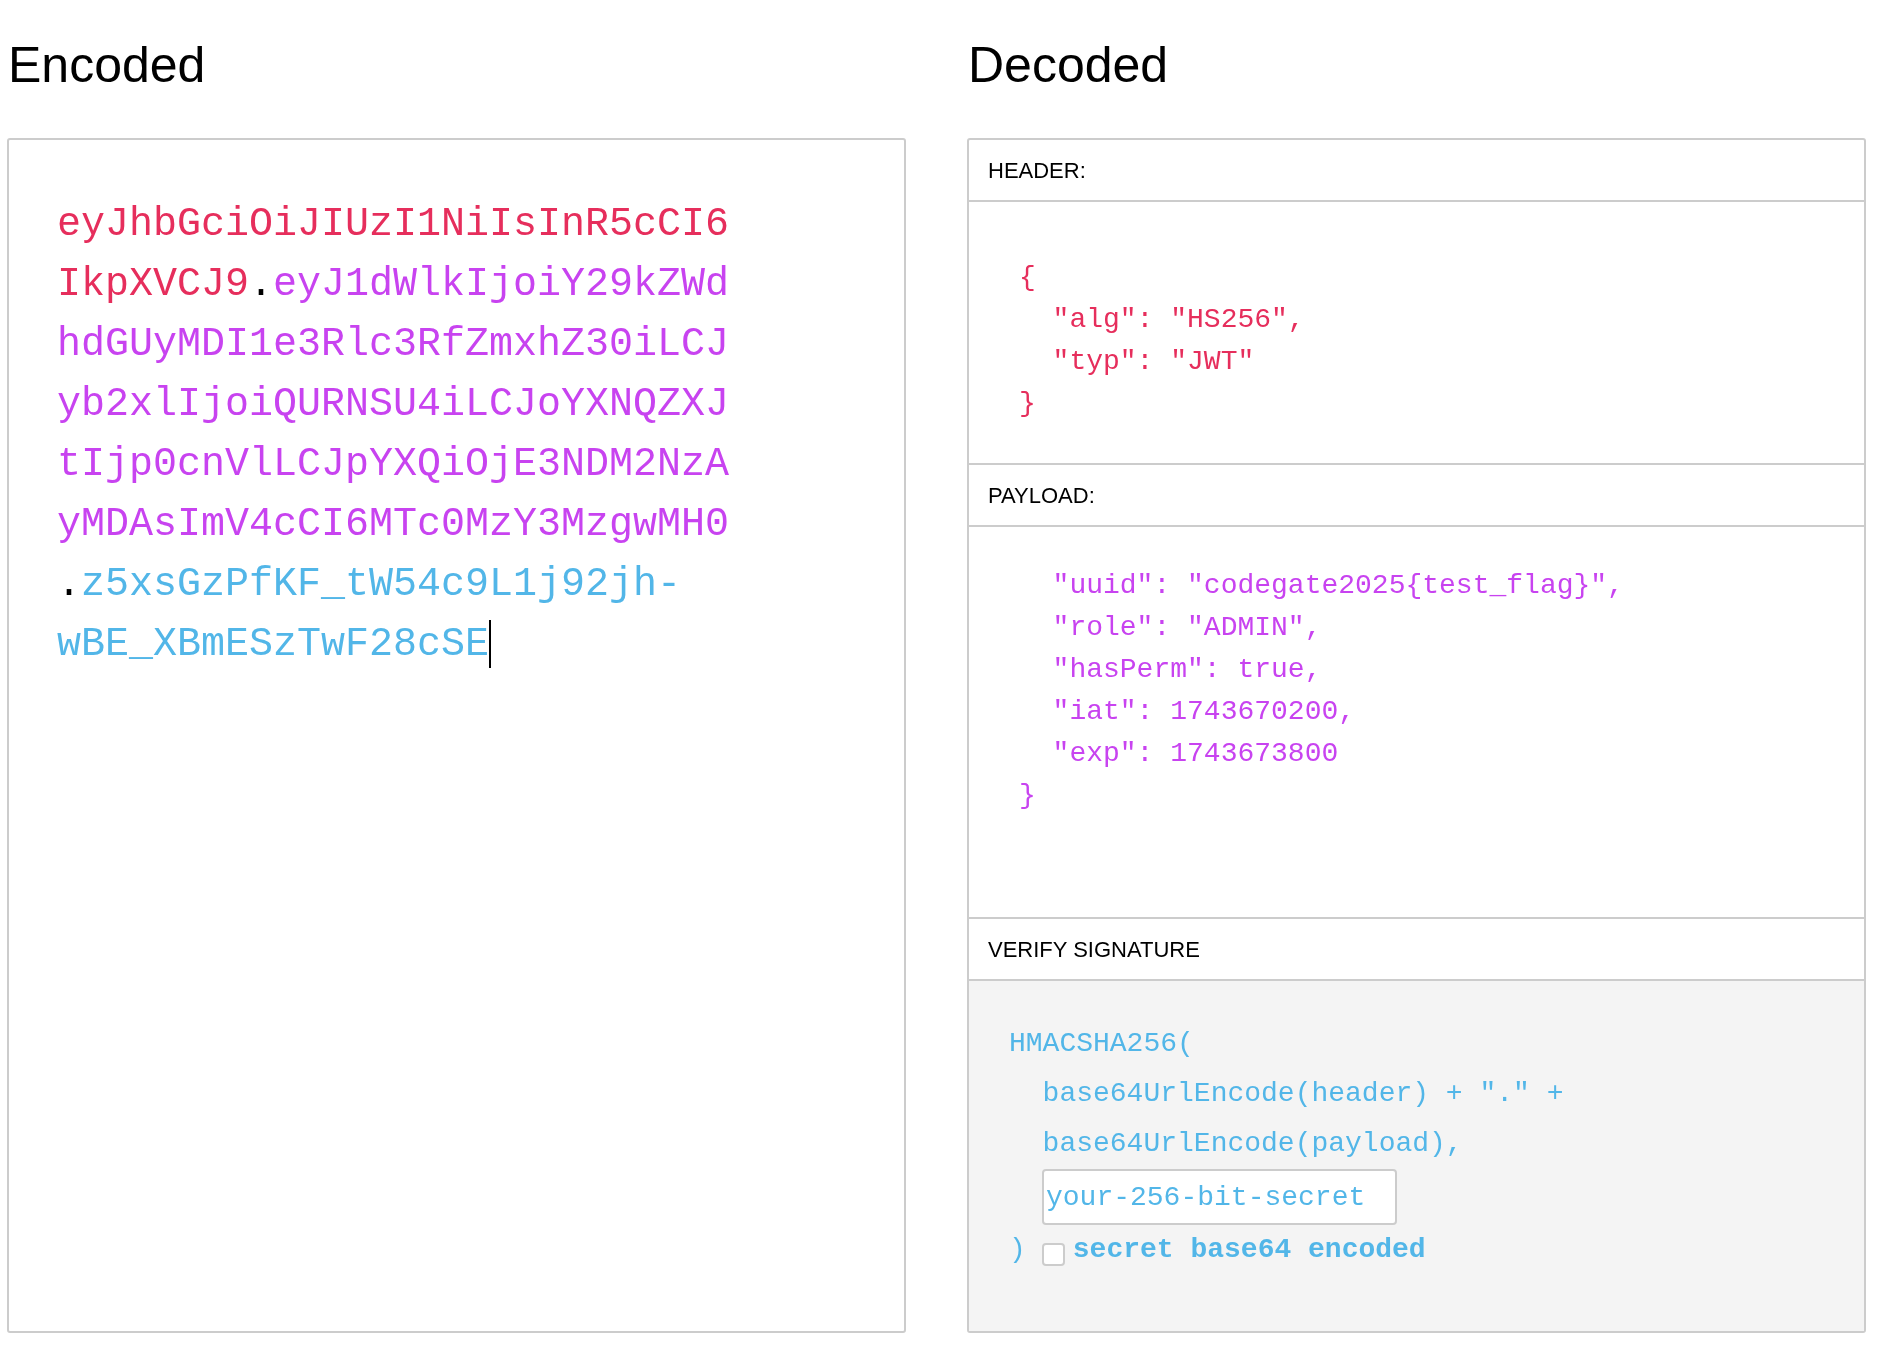  Describe the element at coordinates (1338, 586) in the screenshot. I see `code-line: "uuid": "codegate2025{test_flag}",` at that location.